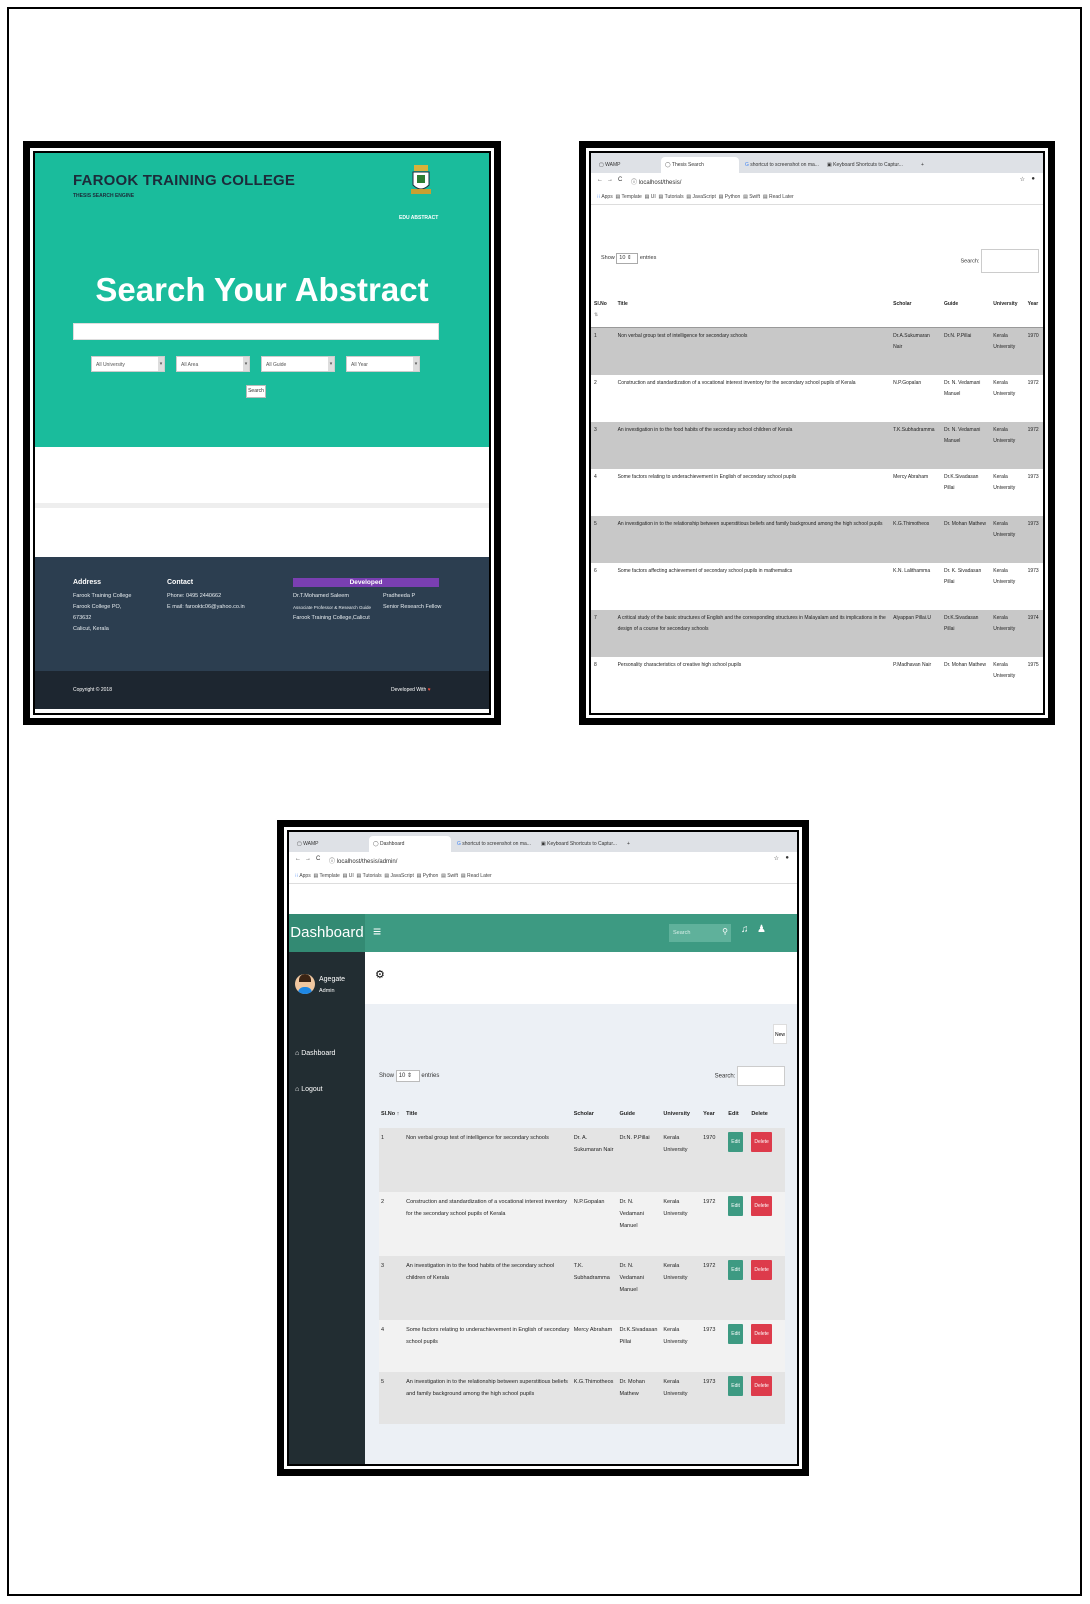 The width and height of the screenshot is (1090, 1604). What do you see at coordinates (391, 1114) in the screenshot?
I see `col-header-slno: Sl.No ↑` at bounding box center [391, 1114].